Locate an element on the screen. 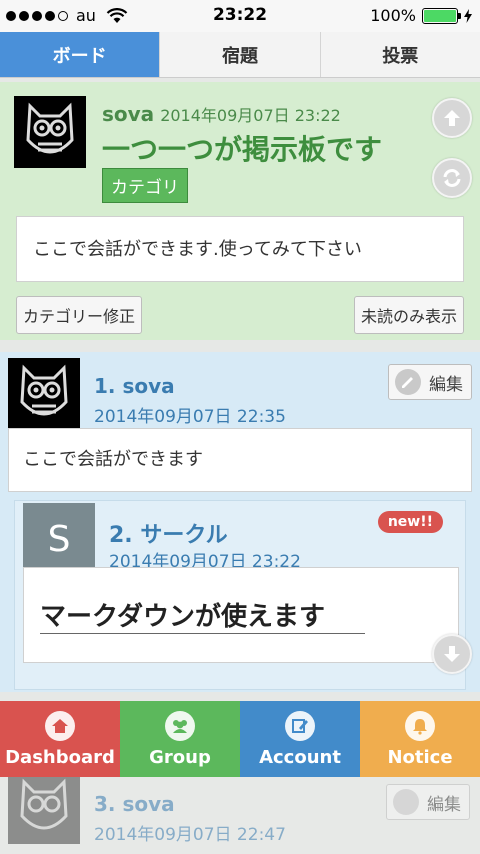  nav-group: Group is located at coordinates (180, 739).